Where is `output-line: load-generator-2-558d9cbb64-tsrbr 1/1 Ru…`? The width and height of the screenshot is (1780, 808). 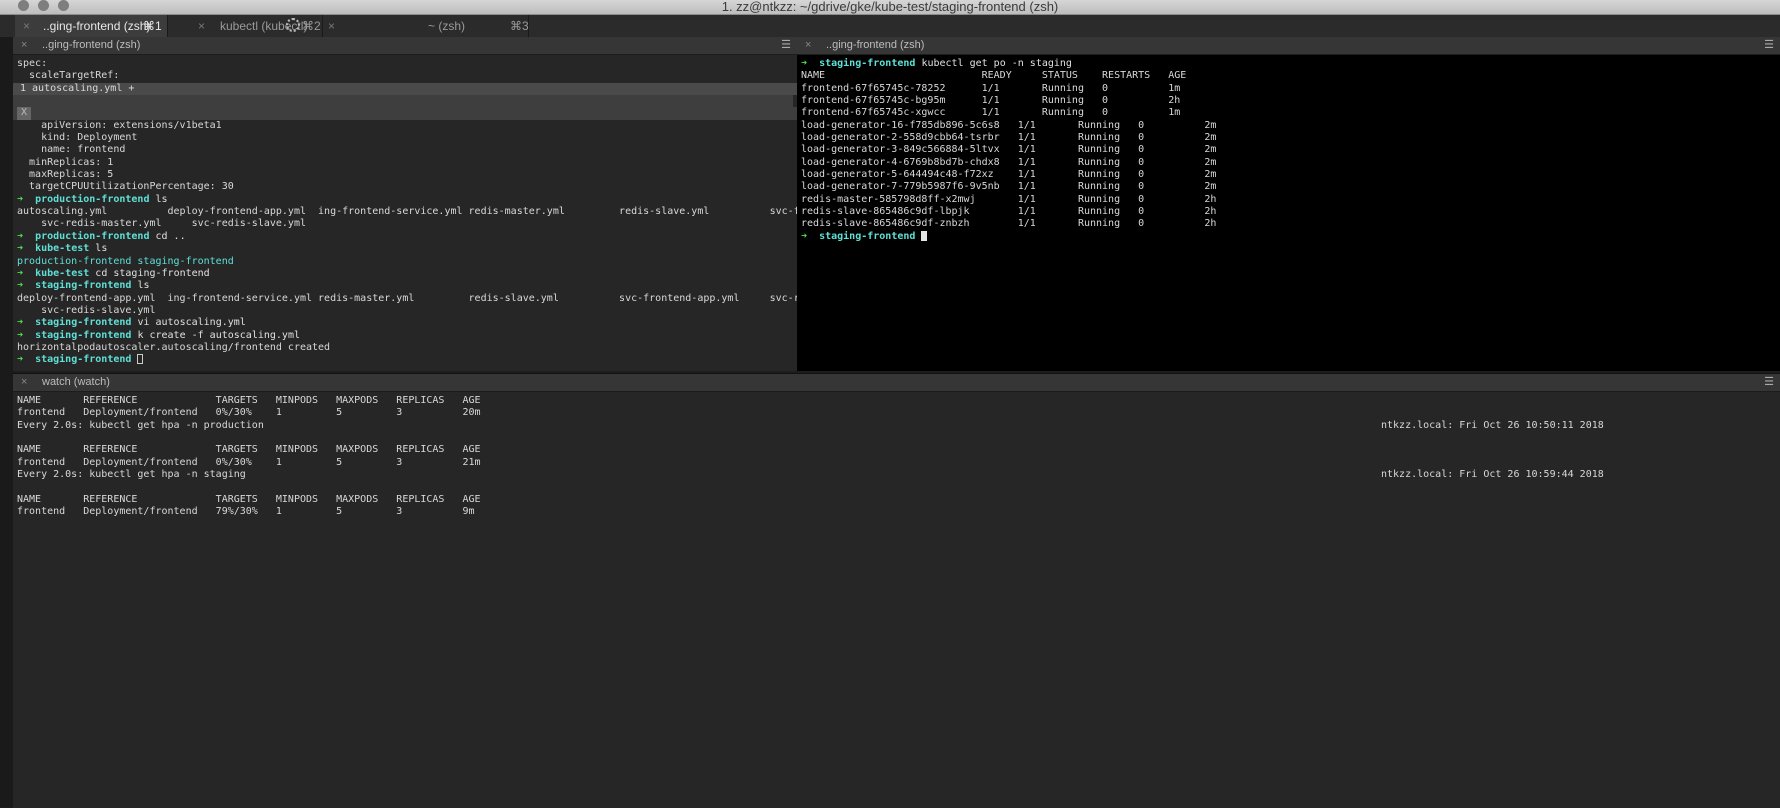
output-line: load-generator-2-558d9cbb64-tsrbr 1/1 Ru… is located at coordinates (1009, 138).